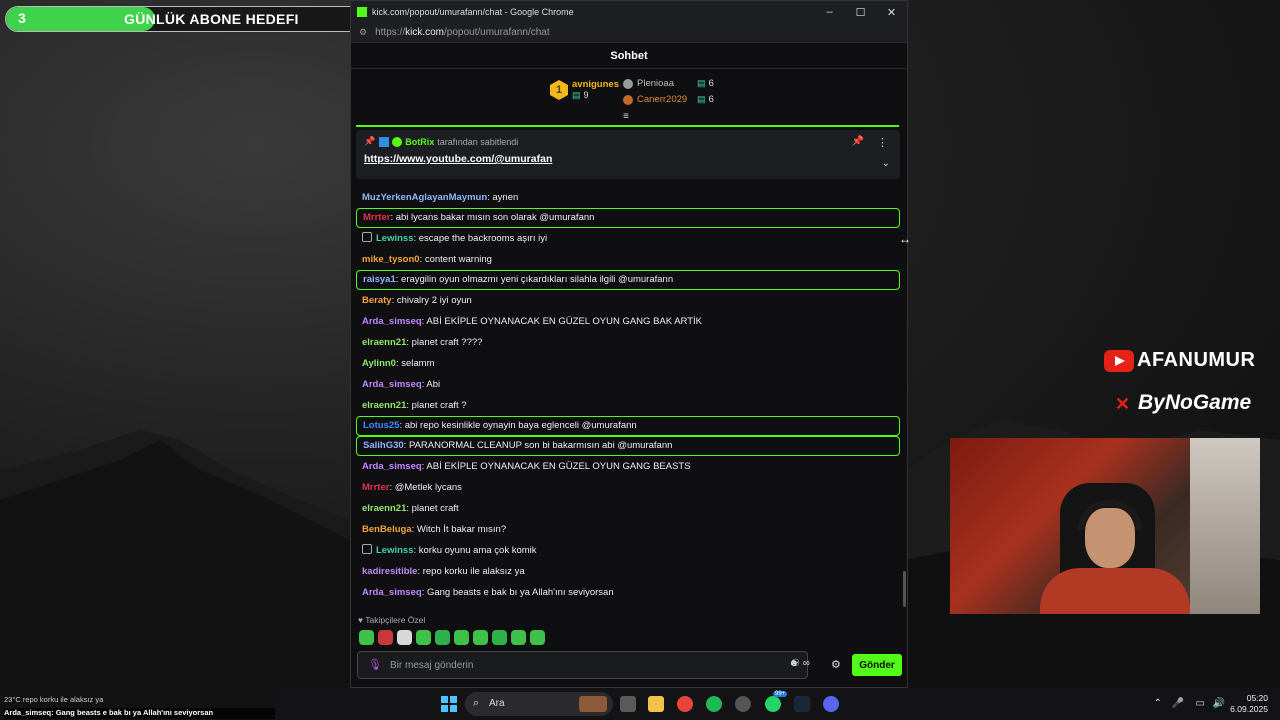 The width and height of the screenshot is (1280, 720). Describe the element at coordinates (377, 300) in the screenshot. I see `chat-username: Beraty` at that location.